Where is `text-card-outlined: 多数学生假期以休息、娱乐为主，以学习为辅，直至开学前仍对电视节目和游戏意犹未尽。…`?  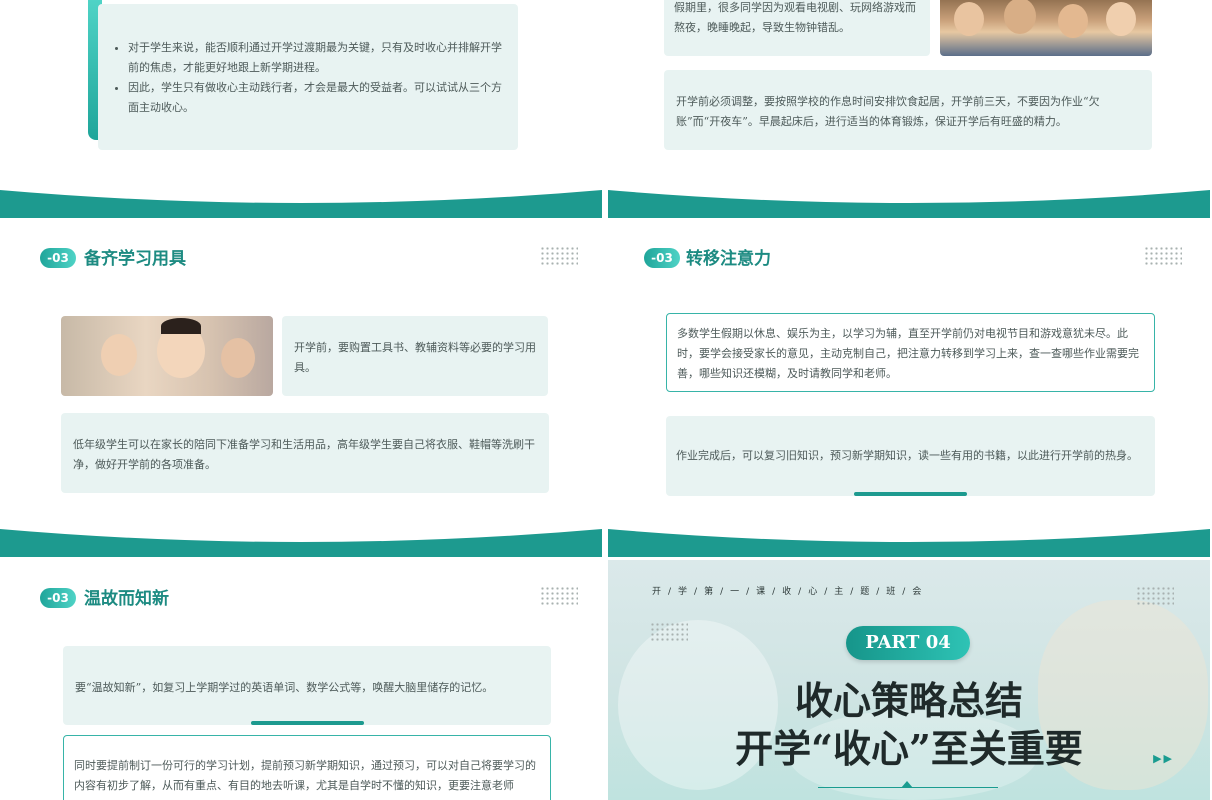 text-card-outlined: 多数学生假期以休息、娱乐为主，以学习为辅，直至开学前仍对电视节目和游戏意犹未尽。… is located at coordinates (910, 352).